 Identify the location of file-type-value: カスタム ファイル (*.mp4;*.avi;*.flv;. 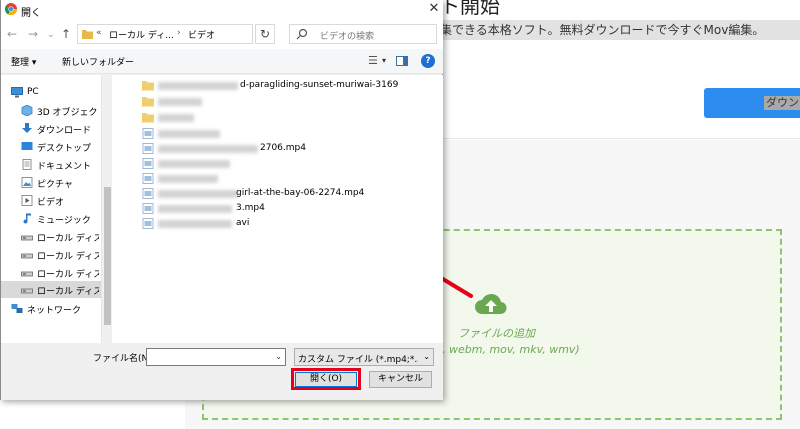
(358, 360).